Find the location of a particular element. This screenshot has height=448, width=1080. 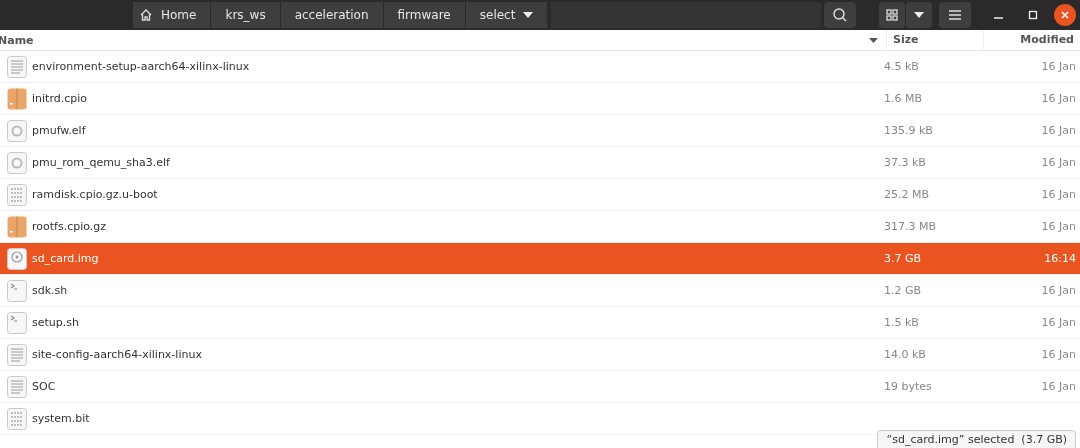

file-name: environment-setup-aarch64-xilinx-linux is located at coordinates (141, 66).